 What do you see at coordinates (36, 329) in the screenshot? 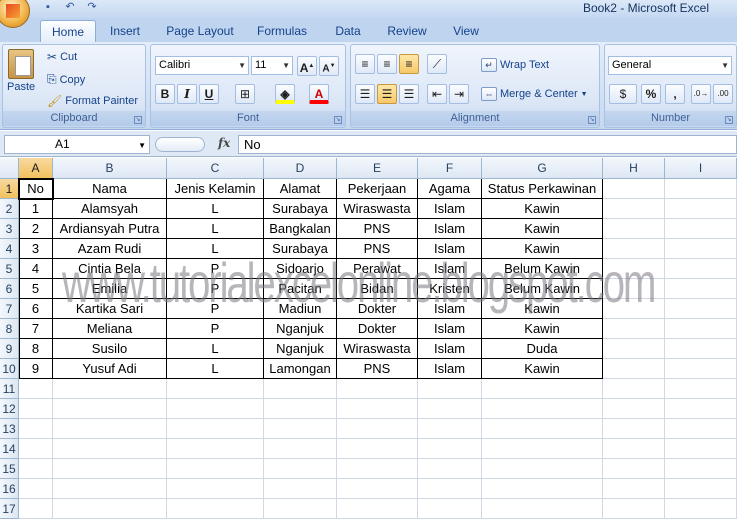
I see `cell-a8: 7` at bounding box center [36, 329].